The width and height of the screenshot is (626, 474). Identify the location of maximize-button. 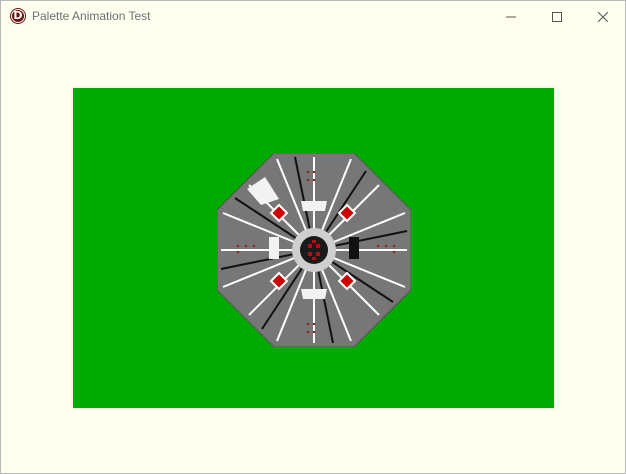
(557, 16).